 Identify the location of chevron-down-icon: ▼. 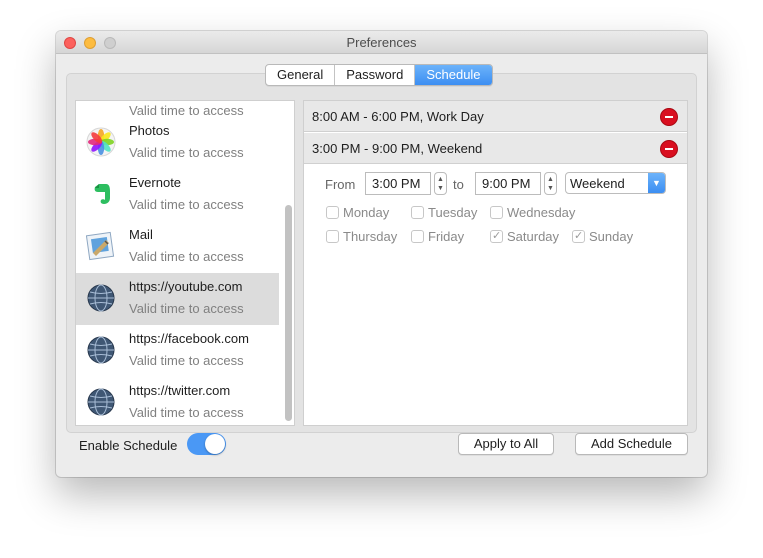
(656, 183).